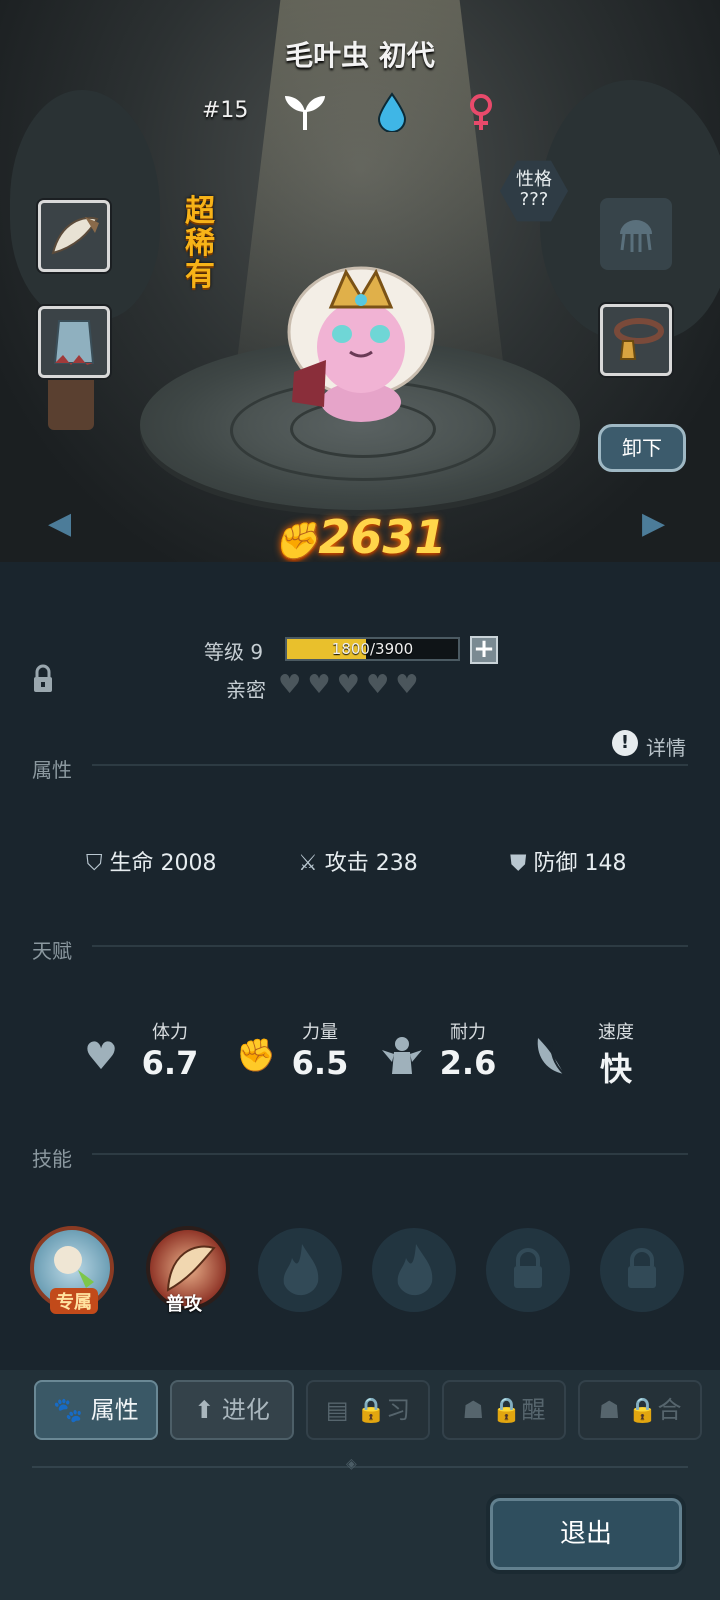  Describe the element at coordinates (200, 243) in the screenshot. I see `rarity-label: 超稀有` at that location.